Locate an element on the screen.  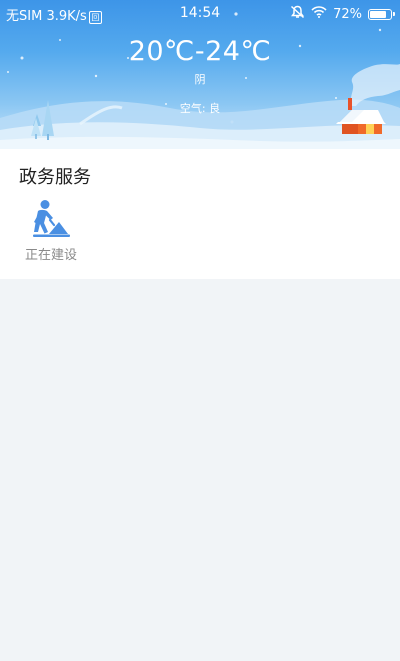
service-item-under-construction: 正在建设 is located at coordinates (51, 232).